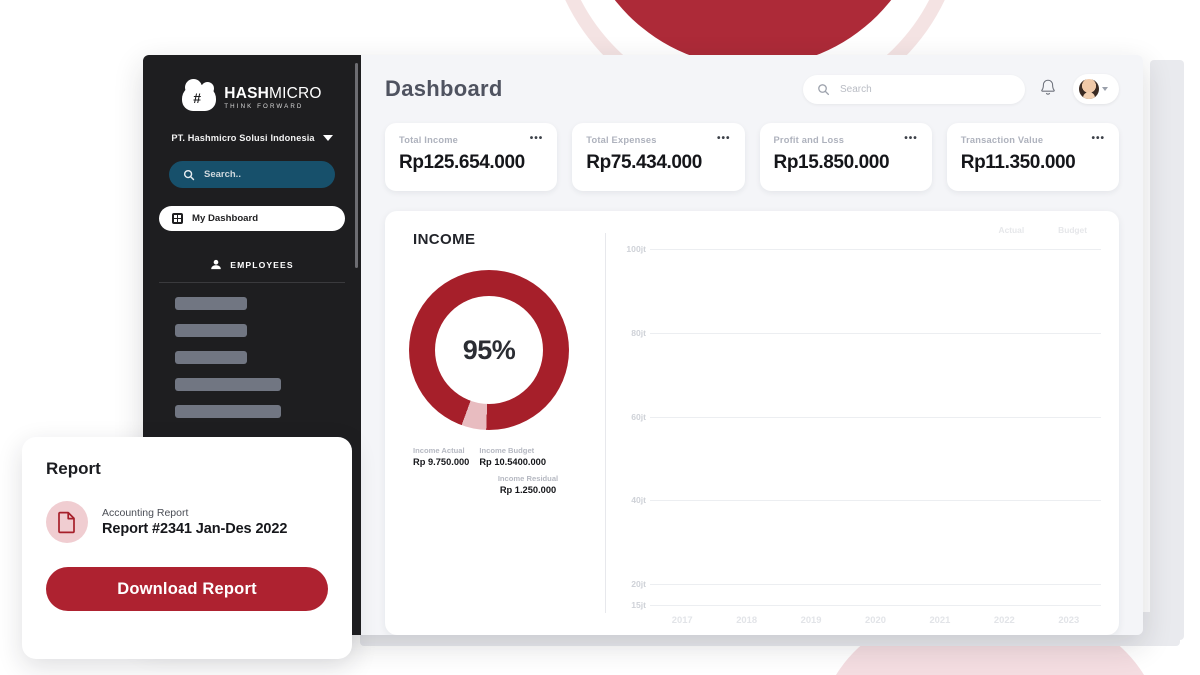  I want to click on kpi-value: Rp75.434.000, so click(644, 162).